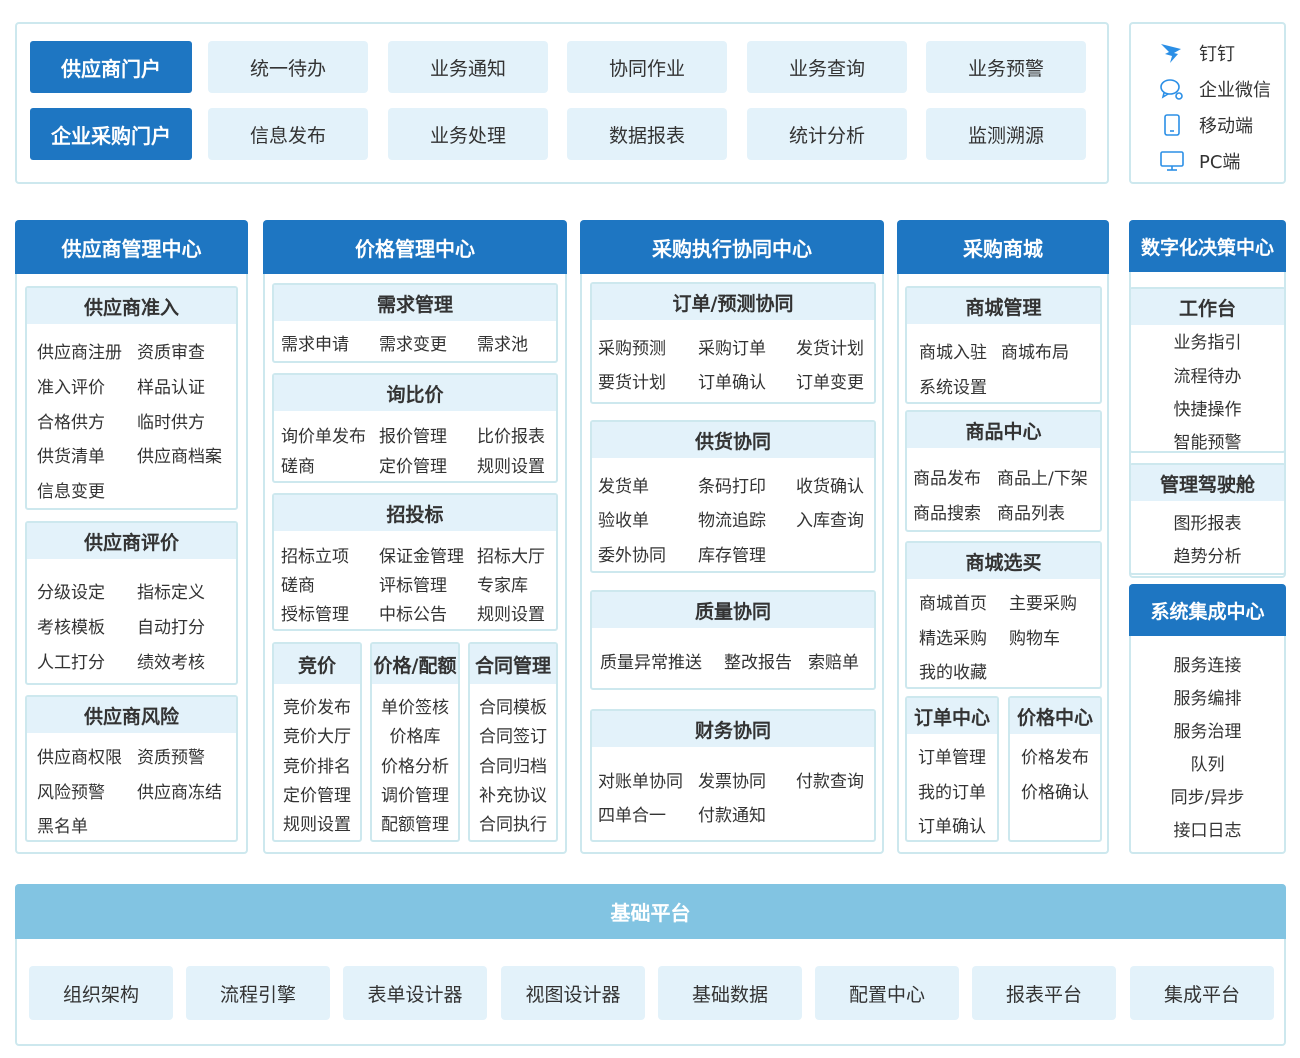 This screenshot has height=1058, width=1300. Describe the element at coordinates (647, 67) in the screenshot. I see `portal-tile: 协同作业` at that location.